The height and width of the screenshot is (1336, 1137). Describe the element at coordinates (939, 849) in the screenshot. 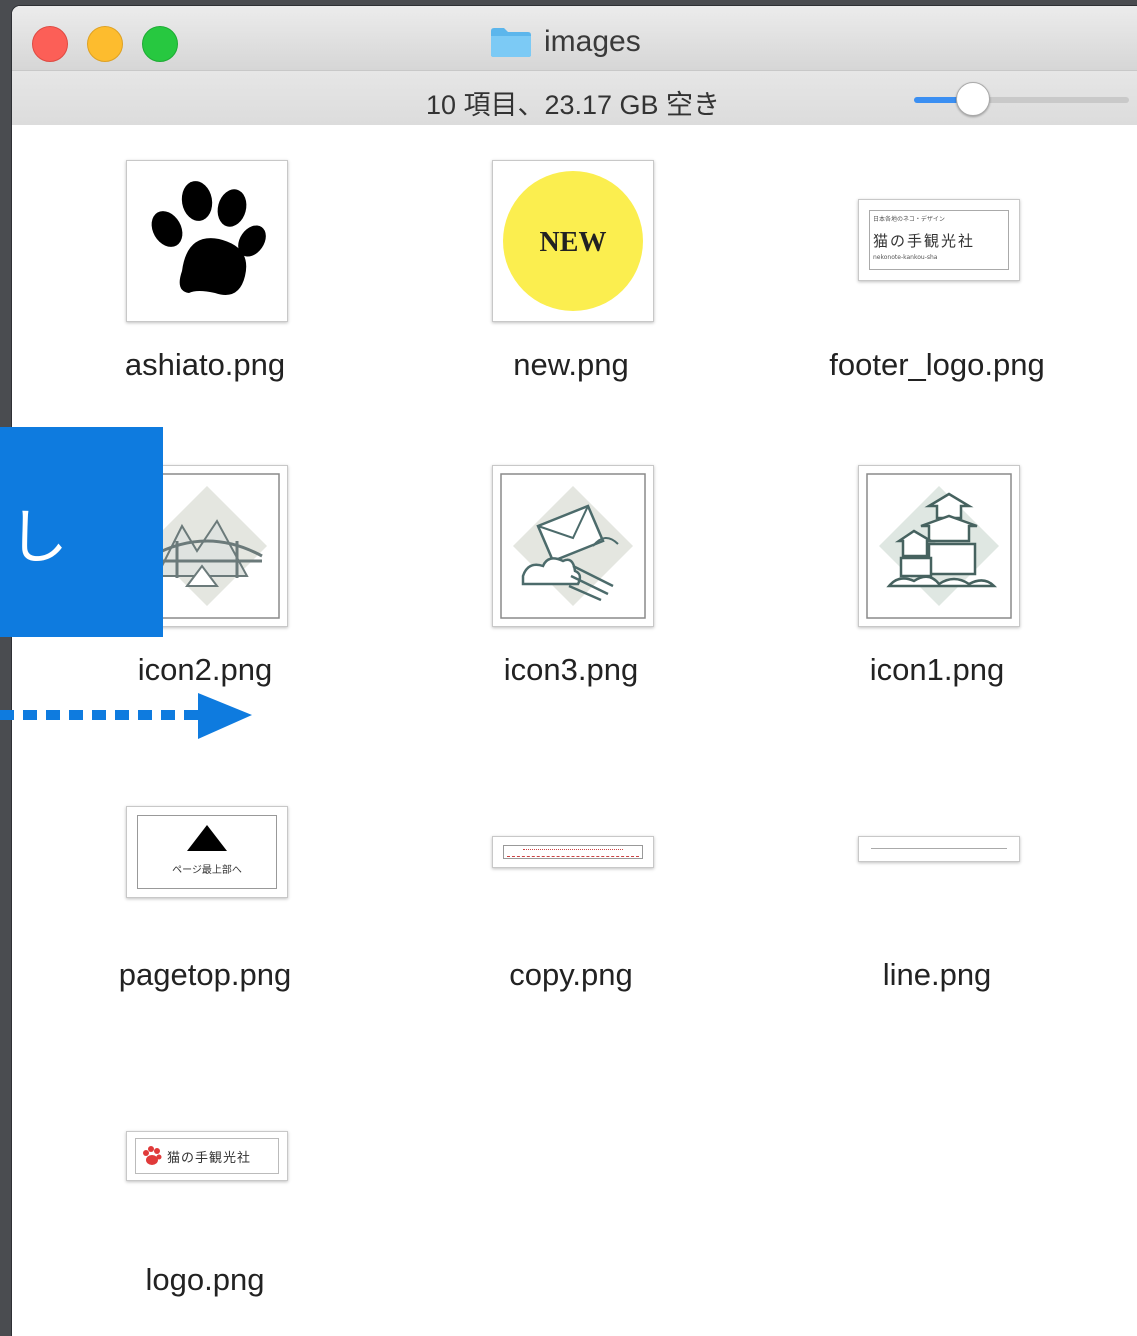

I see `line-strip-thumbnail` at that location.